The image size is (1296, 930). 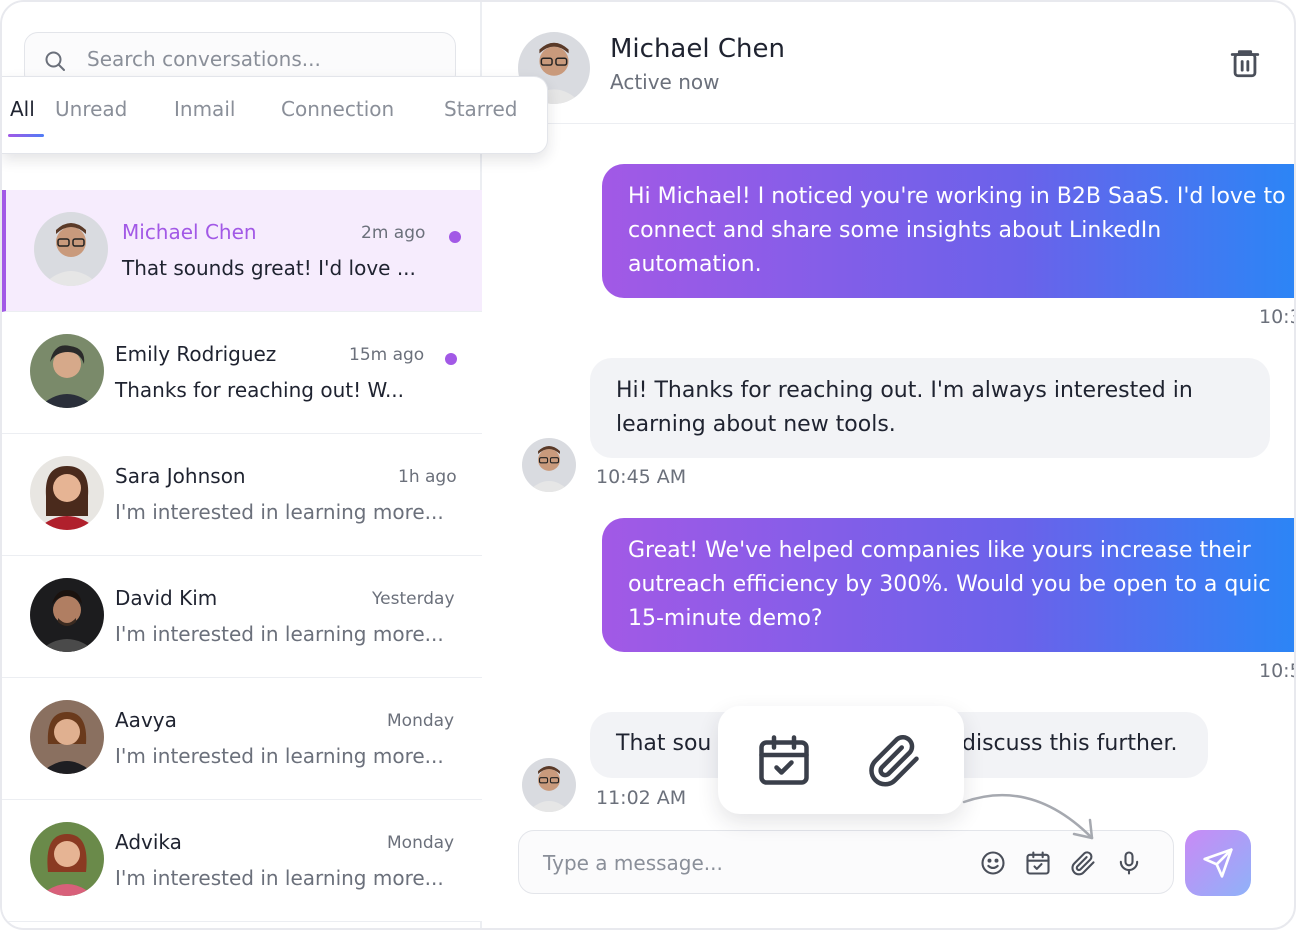 I want to click on send-icon, so click(x=1218, y=863).